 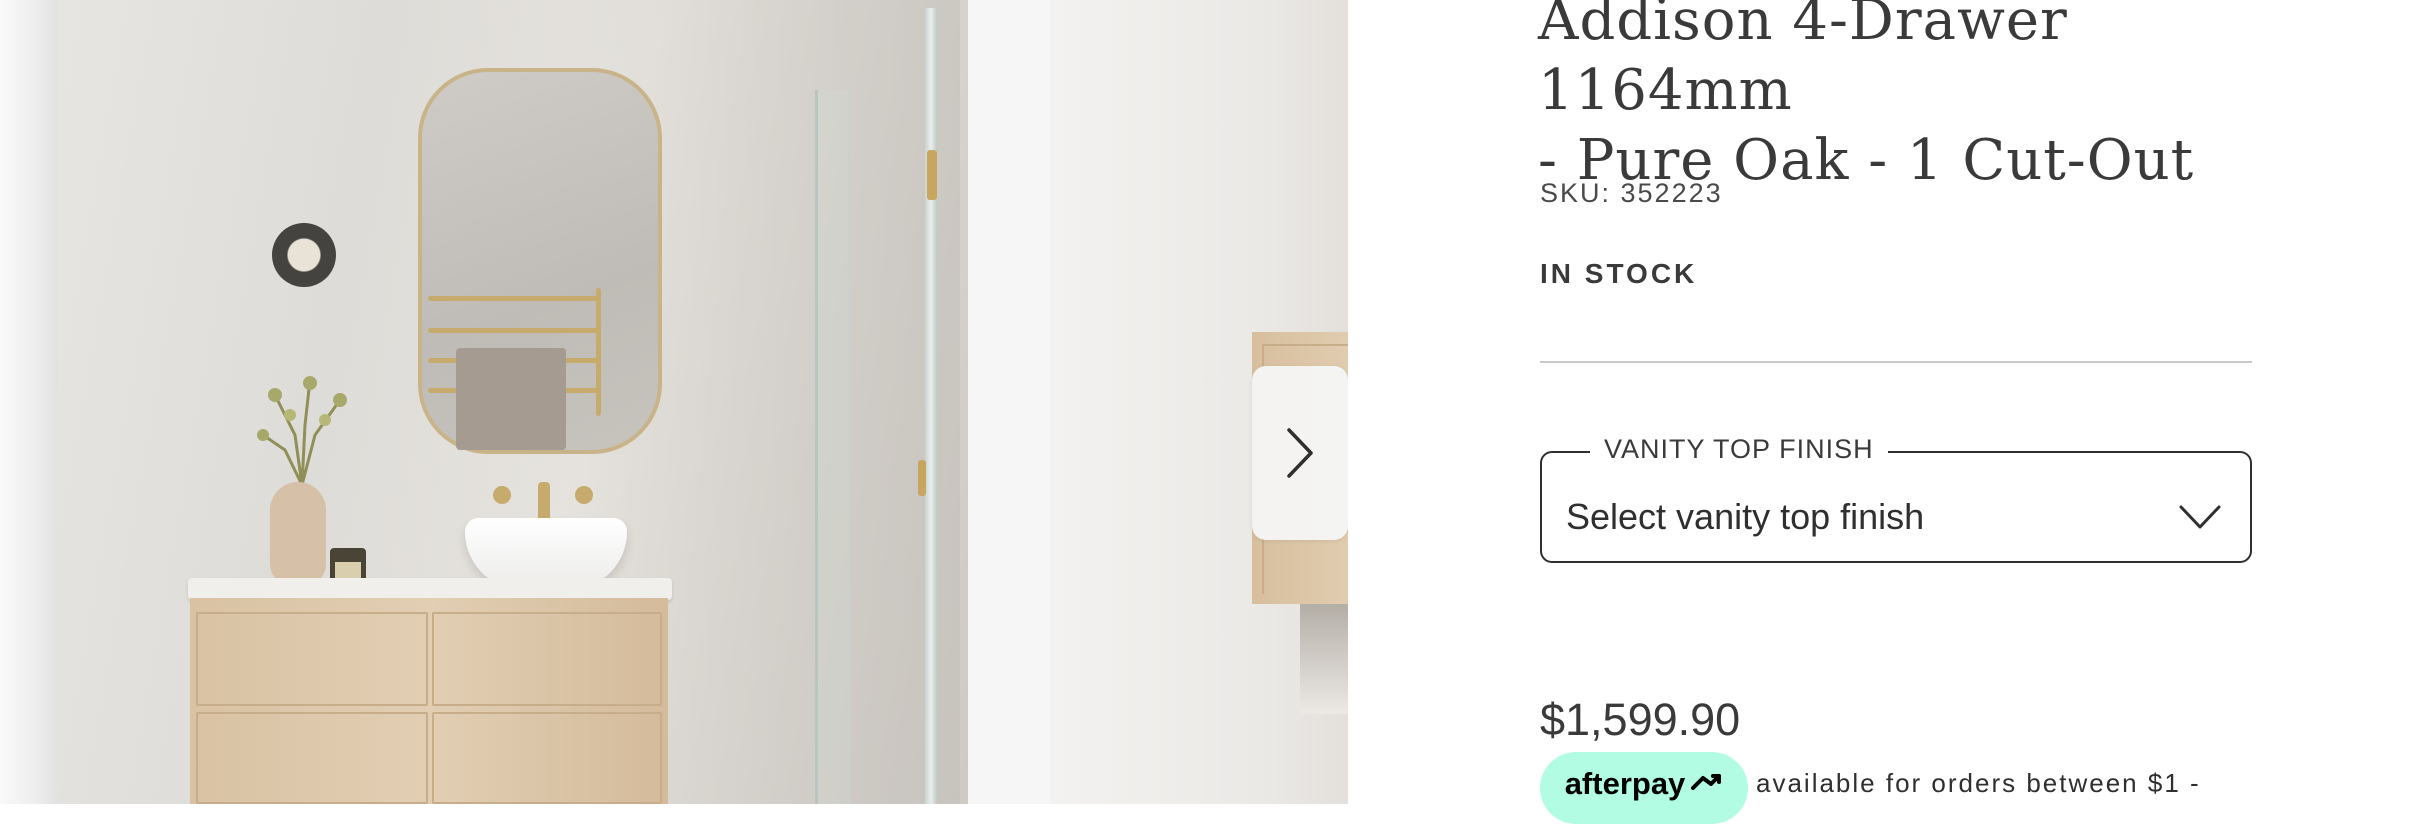 What do you see at coordinates (931, 406) in the screenshot?
I see `shower-frame` at bounding box center [931, 406].